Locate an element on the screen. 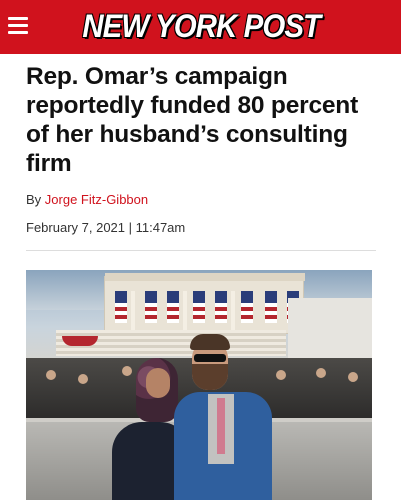  site-header: NEW YORK POST is located at coordinates (200, 27).